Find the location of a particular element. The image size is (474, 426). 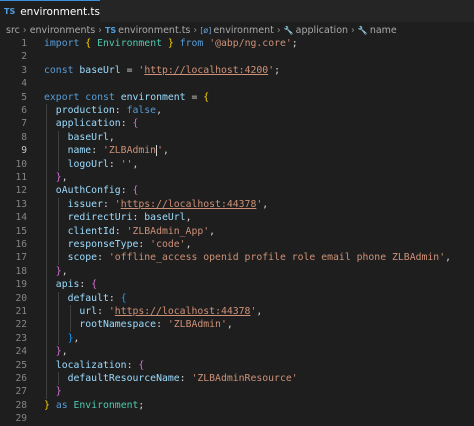

code-line: 22 rootNamespace: 'ZLBAdmin', is located at coordinates (237, 324).